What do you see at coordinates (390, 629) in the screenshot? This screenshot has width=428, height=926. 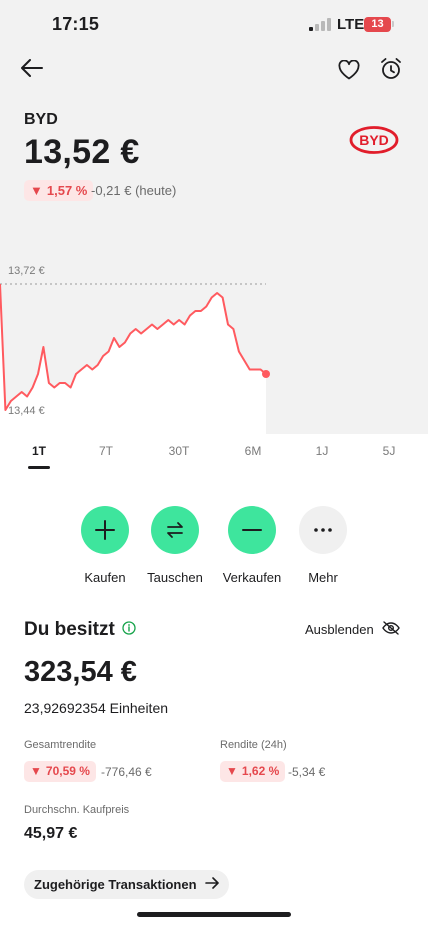 I see `eye-off-icon` at bounding box center [390, 629].